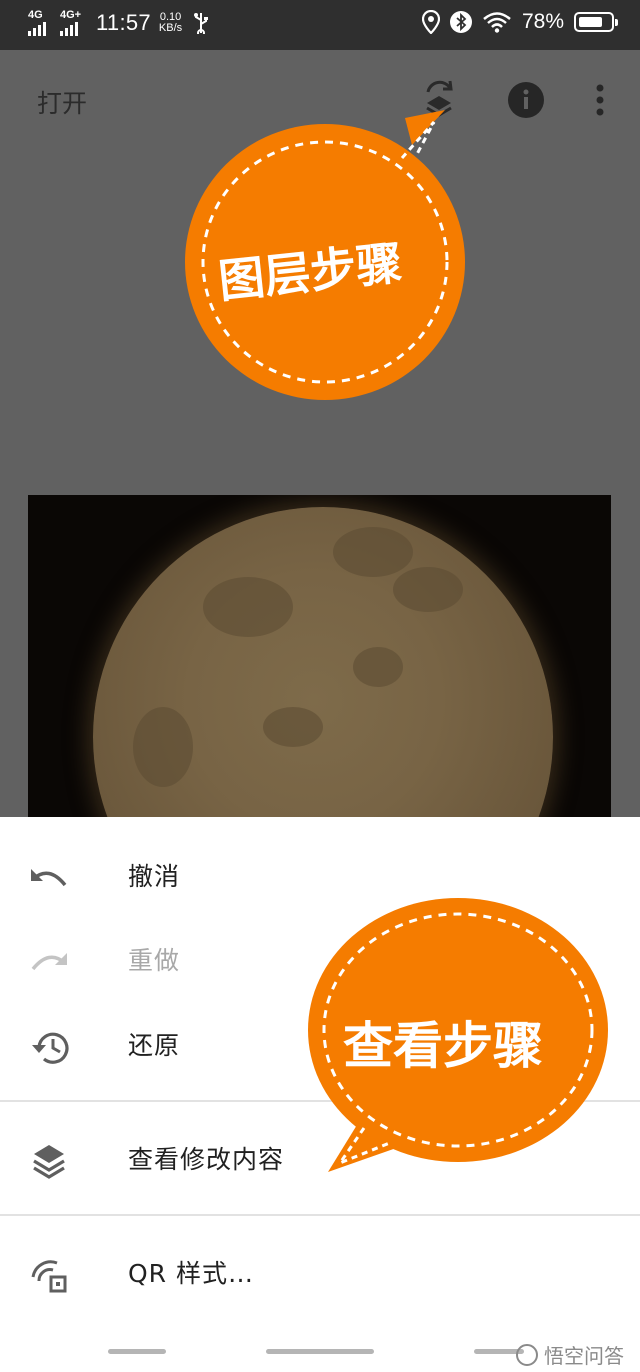 This screenshot has height=1372, width=640. Describe the element at coordinates (62, 102) in the screenshot. I see `open-button: 打开` at that location.